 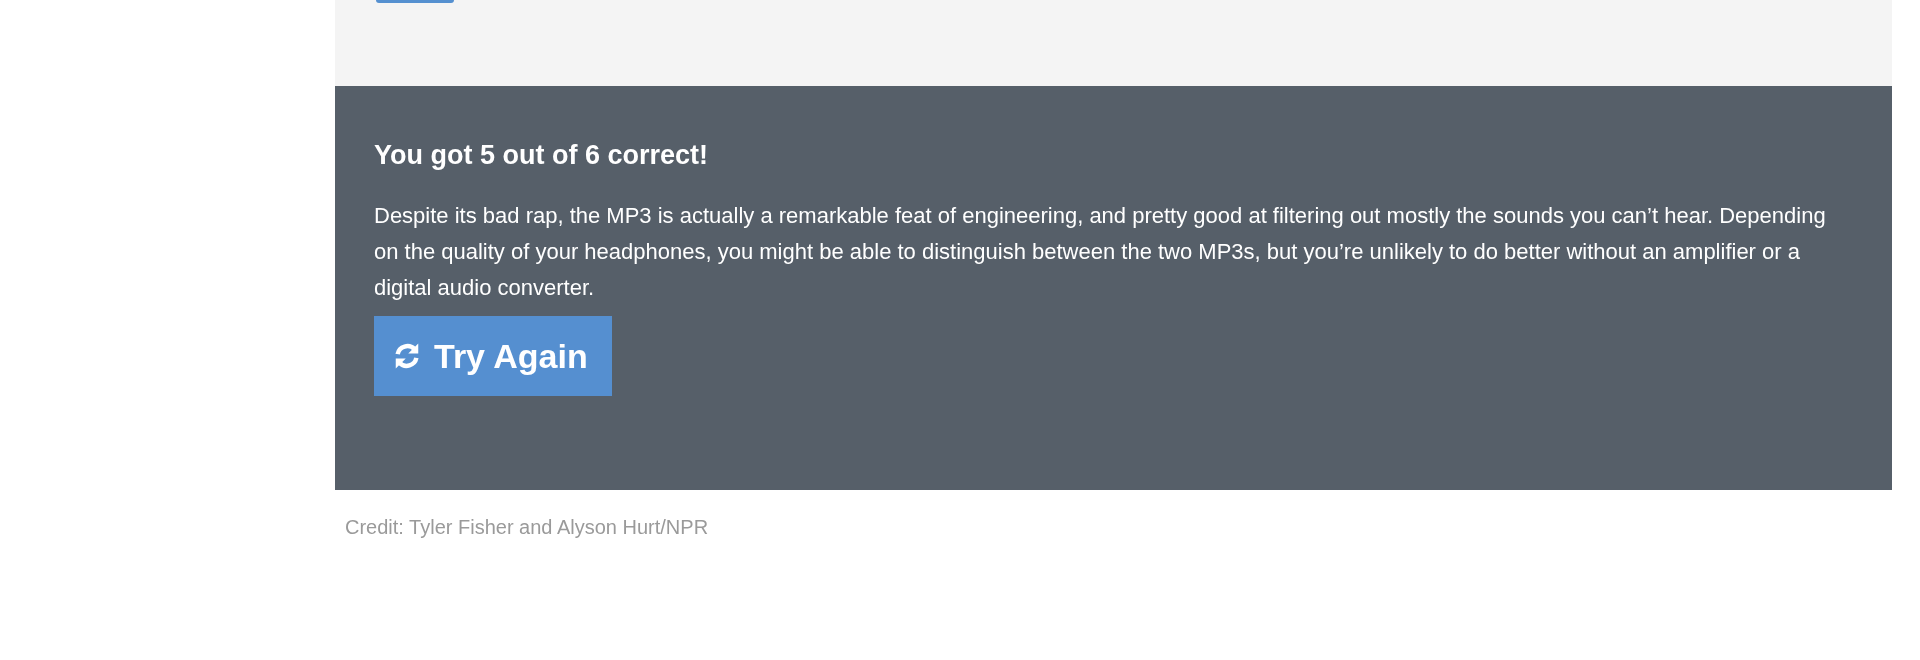 What do you see at coordinates (493, 356) in the screenshot?
I see `try-again-button: Try Again` at bounding box center [493, 356].